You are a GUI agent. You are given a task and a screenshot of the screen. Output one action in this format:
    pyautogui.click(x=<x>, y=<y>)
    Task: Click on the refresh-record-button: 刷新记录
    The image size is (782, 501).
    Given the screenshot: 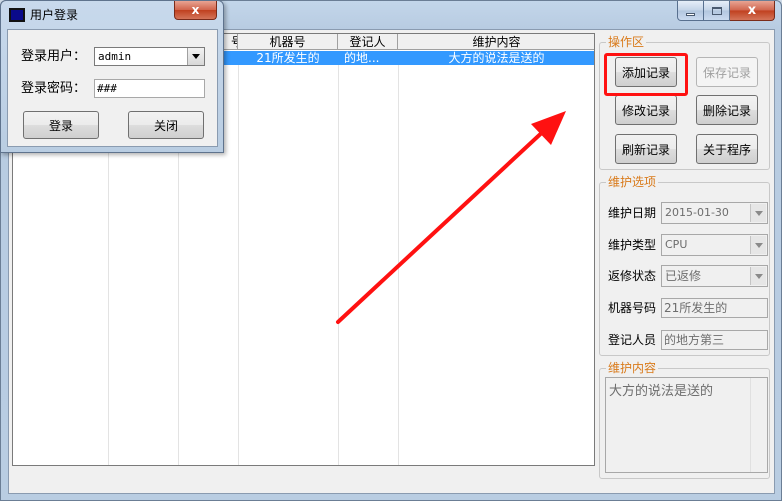 What is the action you would take?
    pyautogui.click(x=646, y=149)
    